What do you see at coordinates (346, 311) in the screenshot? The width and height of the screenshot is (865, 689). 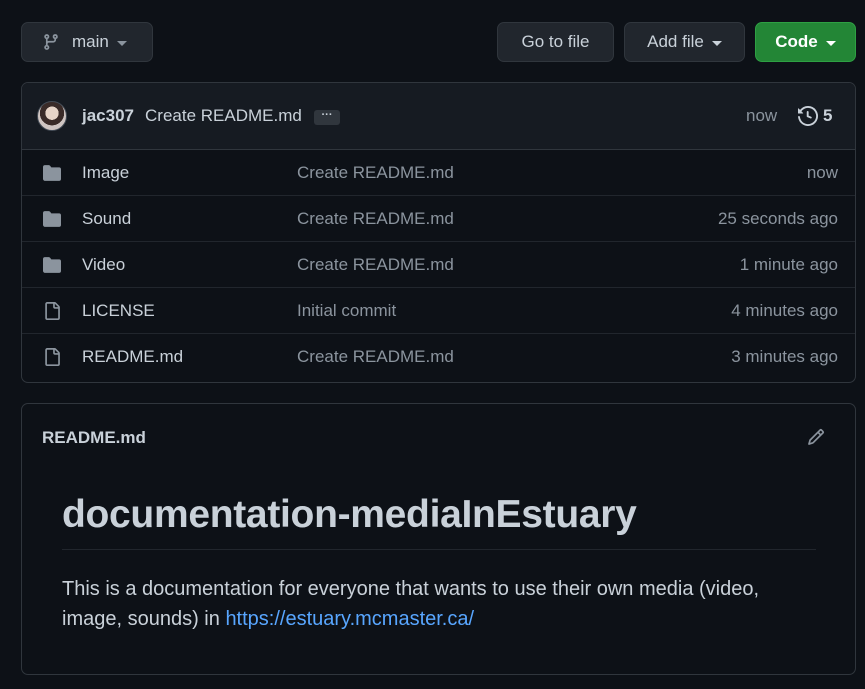 I see `file-commit-link: Initial commit` at bounding box center [346, 311].